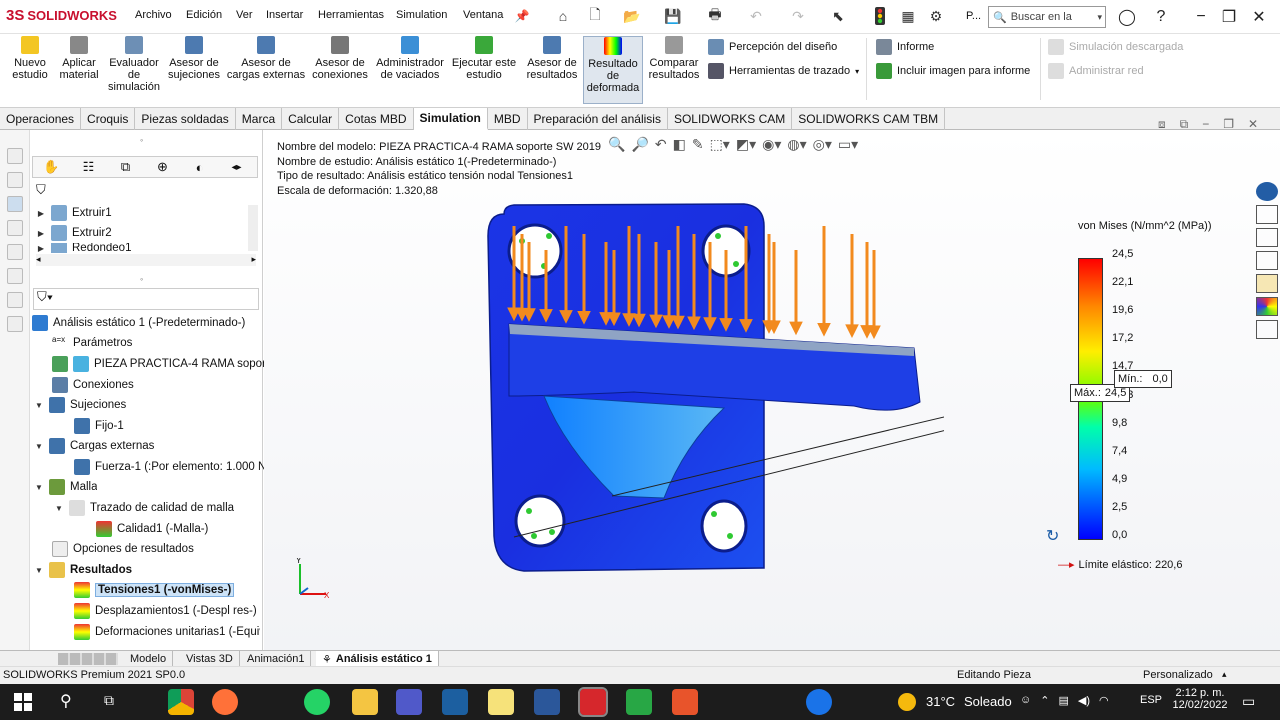 The height and width of the screenshot is (720, 1280). What do you see at coordinates (907, 702) in the screenshot?
I see `sun-weather-icon` at bounding box center [907, 702].